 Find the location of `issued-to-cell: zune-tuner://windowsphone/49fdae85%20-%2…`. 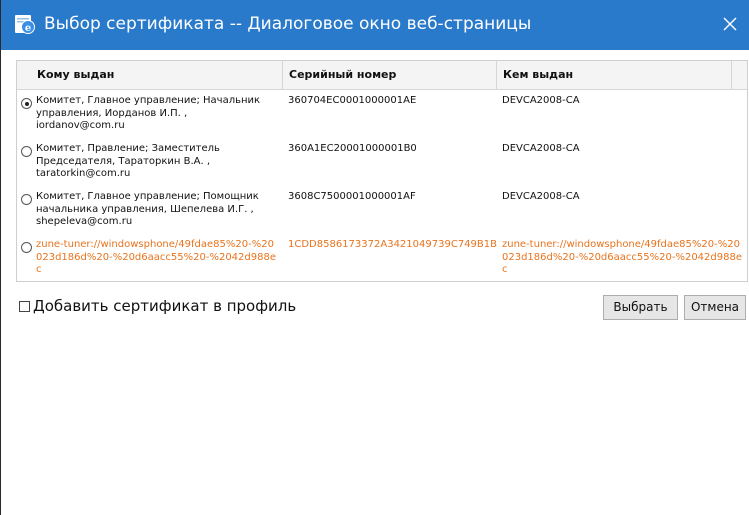

issued-to-cell: zune-tuner://windowsphone/49fdae85%20-%2… is located at coordinates (156, 257).